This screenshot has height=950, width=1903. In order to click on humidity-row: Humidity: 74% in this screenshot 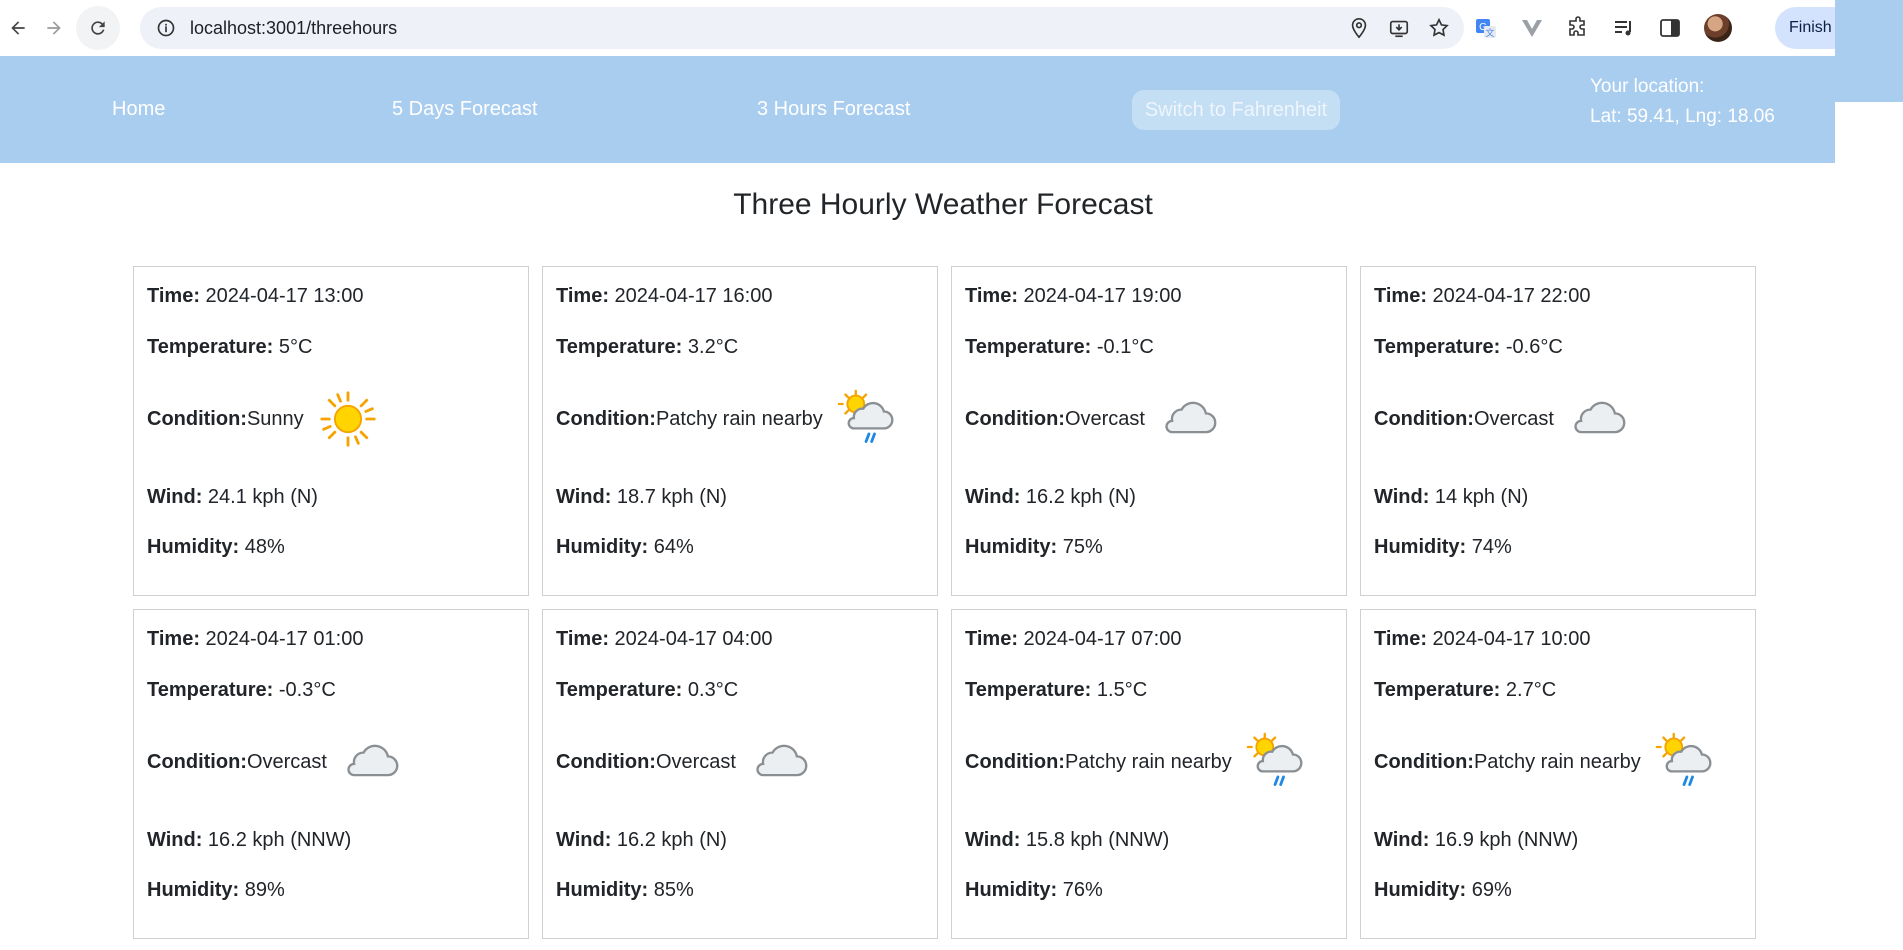, I will do `click(1443, 547)`.